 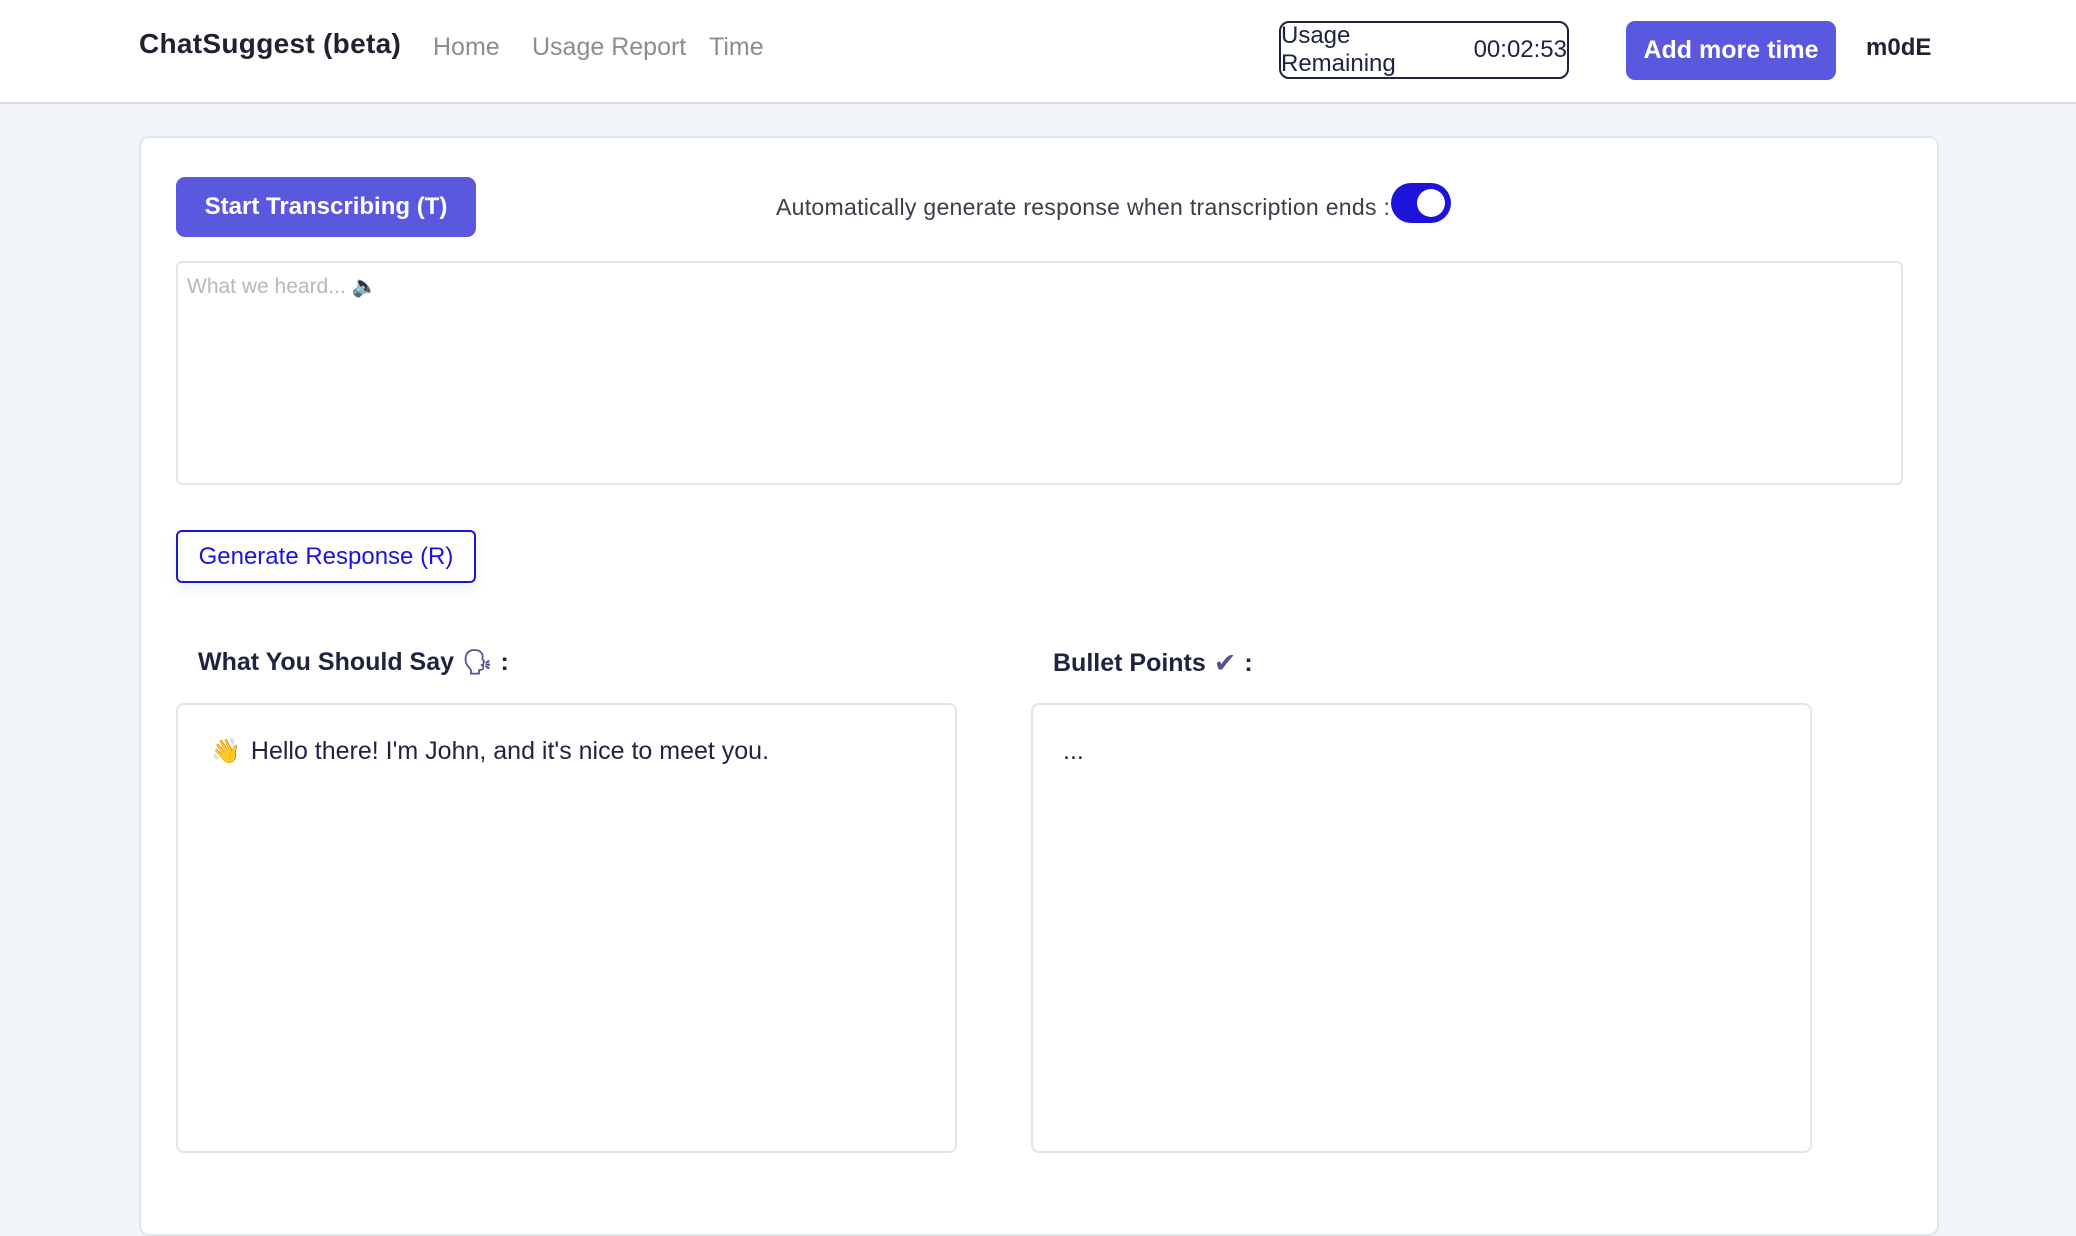 I want to click on what-you-should-say-heading: What You Should Say 🗣 :, so click(x=353, y=662).